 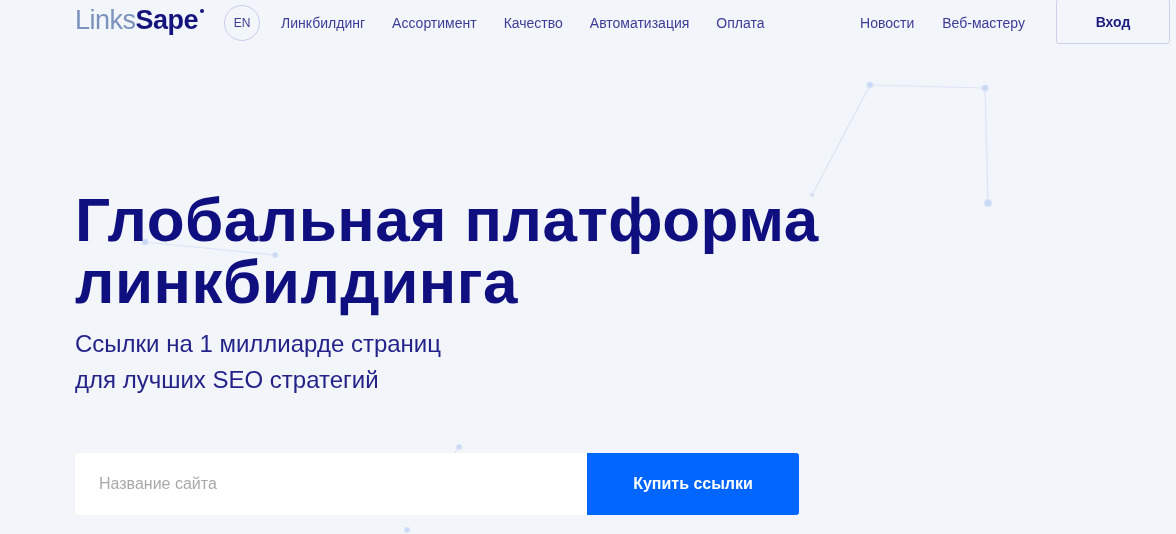 I want to click on site-name-field: Название сайта, so click(x=331, y=484).